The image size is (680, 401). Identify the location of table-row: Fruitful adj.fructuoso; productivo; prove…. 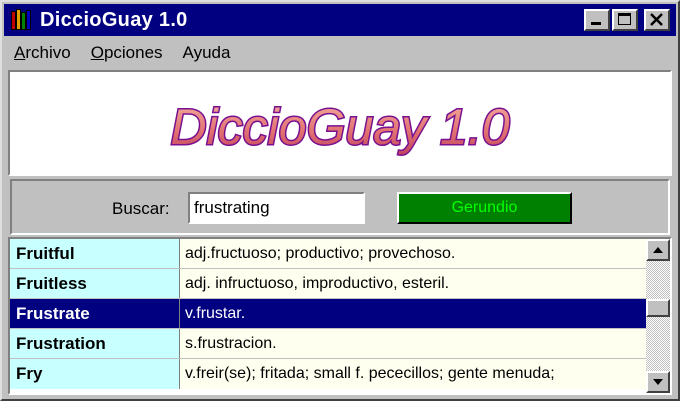
(328, 254).